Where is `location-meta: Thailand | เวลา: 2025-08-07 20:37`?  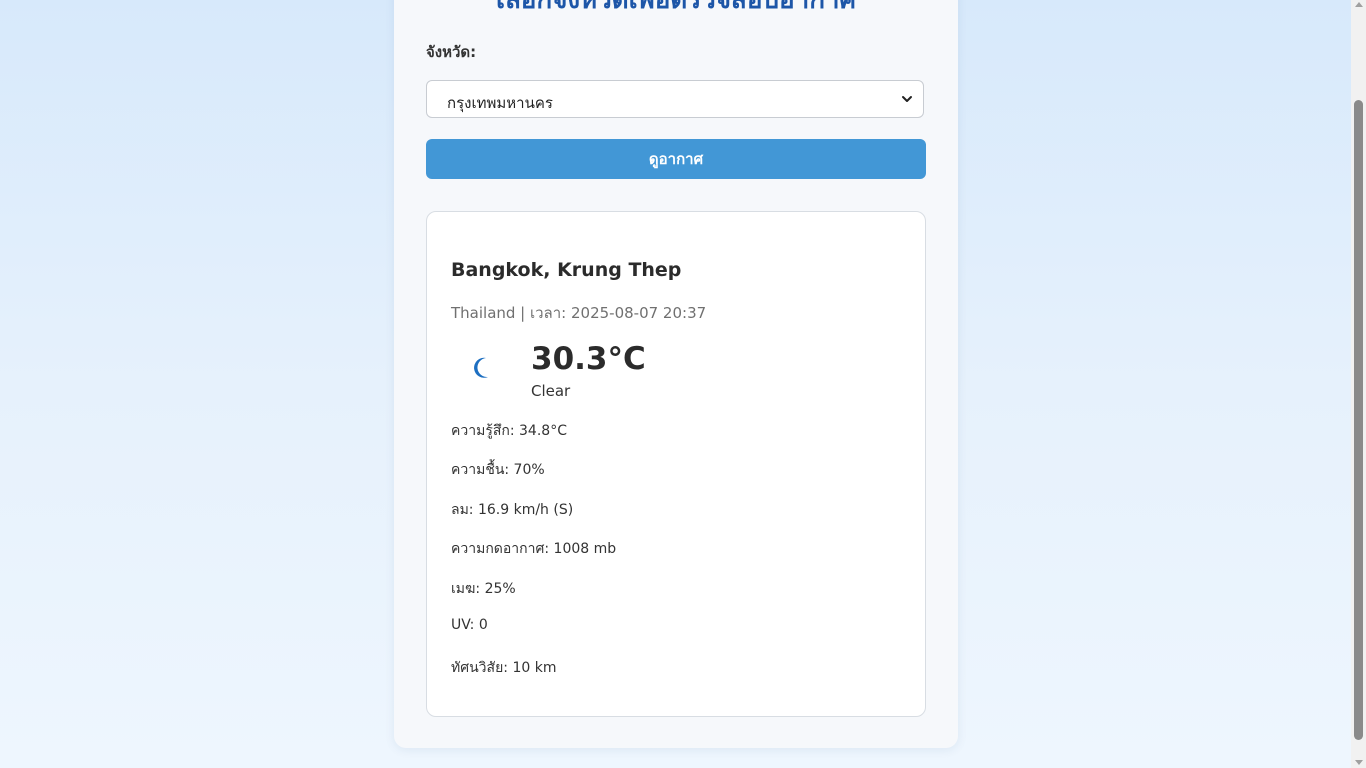
location-meta: Thailand | เวลา: 2025-08-07 20:37 is located at coordinates (579, 313).